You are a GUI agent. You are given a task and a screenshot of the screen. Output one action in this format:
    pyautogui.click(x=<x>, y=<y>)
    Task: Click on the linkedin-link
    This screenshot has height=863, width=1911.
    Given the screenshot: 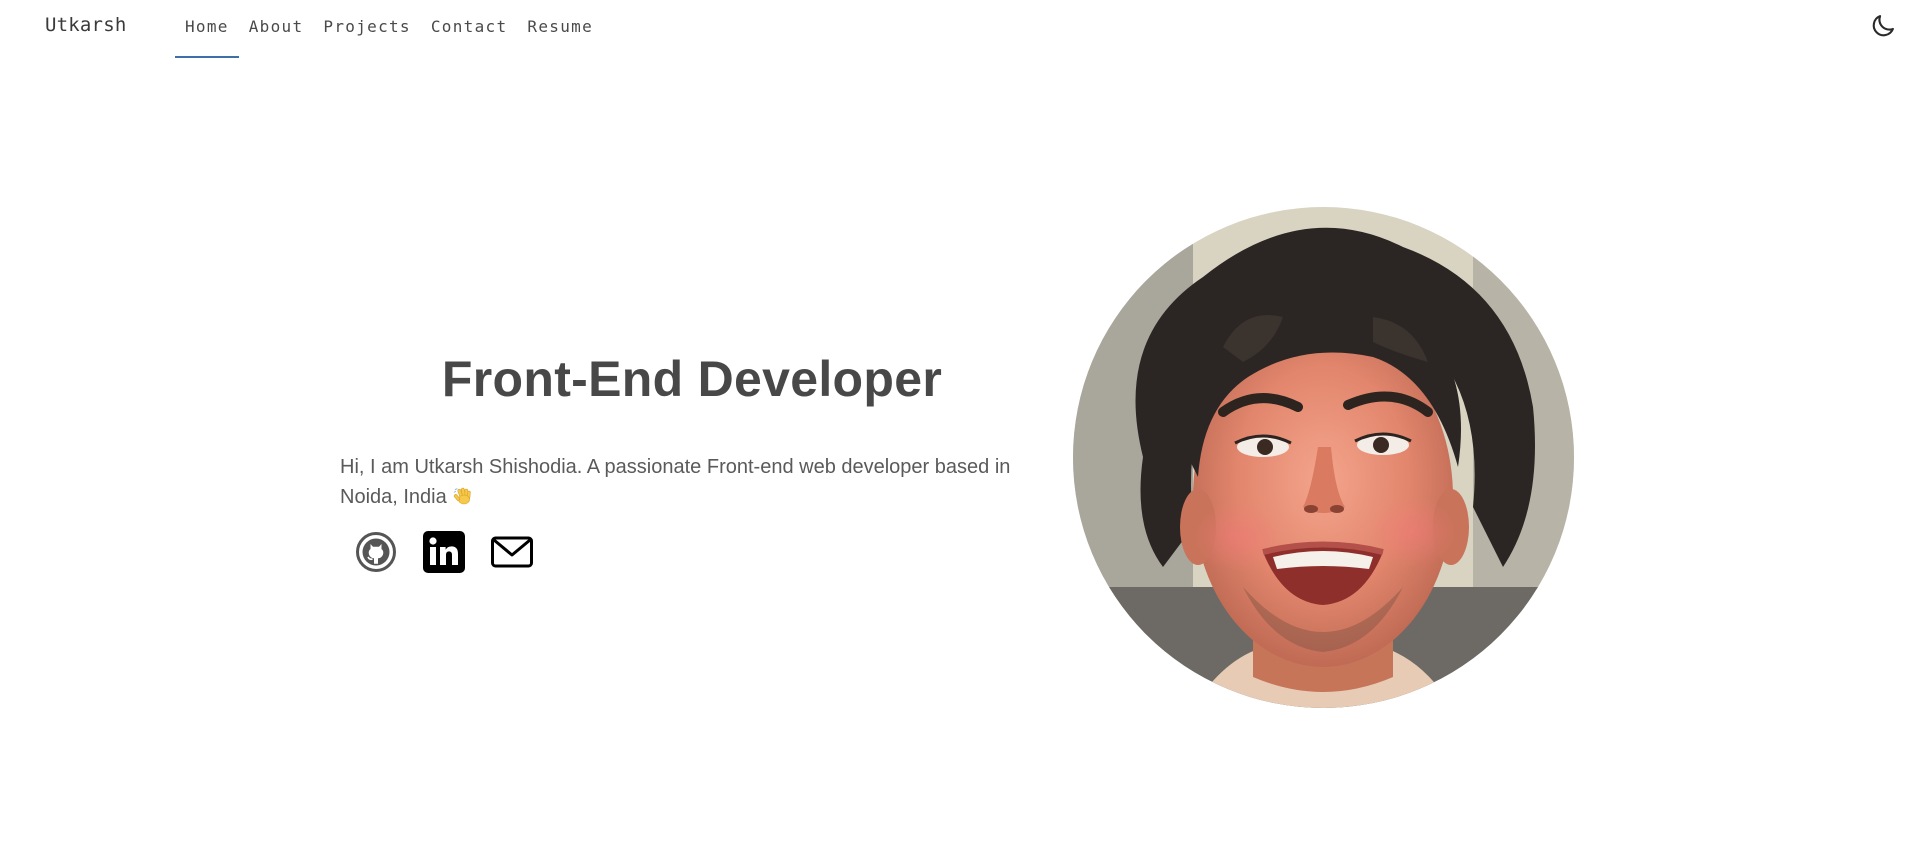 What is the action you would take?
    pyautogui.click(x=444, y=552)
    